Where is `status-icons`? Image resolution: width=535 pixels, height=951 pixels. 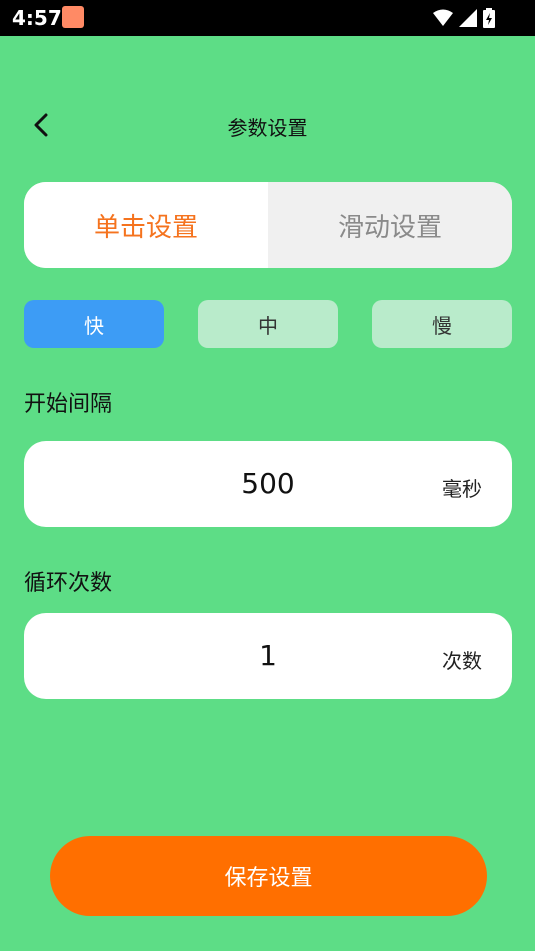 status-icons is located at coordinates (464, 18).